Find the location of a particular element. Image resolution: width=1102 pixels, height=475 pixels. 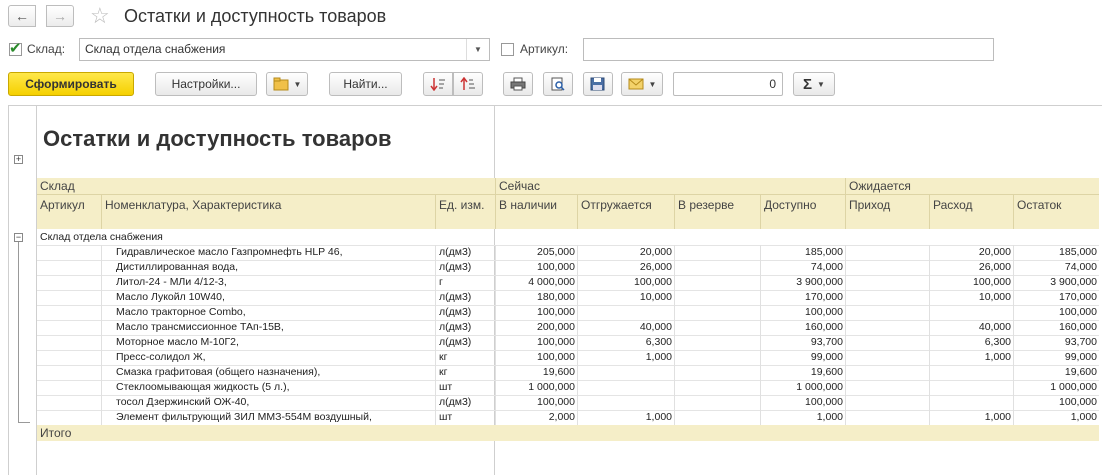

report-title: Остатки и доступность товаров is located at coordinates (217, 138).